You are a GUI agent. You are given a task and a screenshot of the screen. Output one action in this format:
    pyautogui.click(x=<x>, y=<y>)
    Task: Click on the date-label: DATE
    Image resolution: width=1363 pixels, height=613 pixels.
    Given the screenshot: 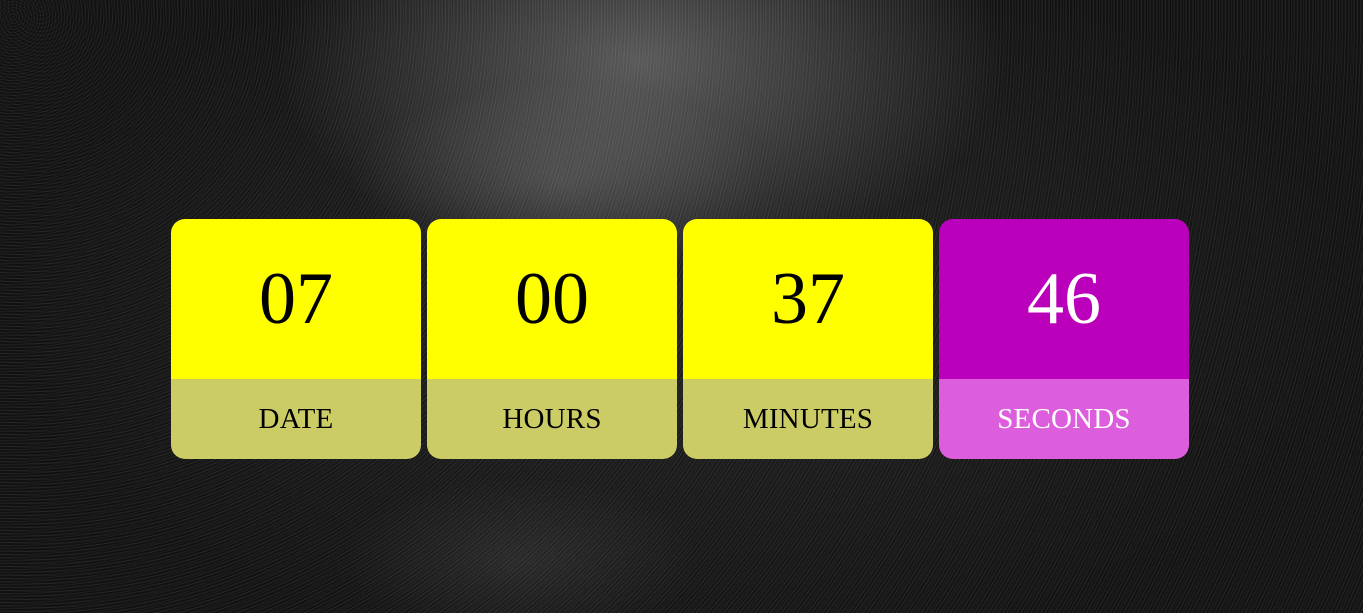 What is the action you would take?
    pyautogui.click(x=296, y=419)
    